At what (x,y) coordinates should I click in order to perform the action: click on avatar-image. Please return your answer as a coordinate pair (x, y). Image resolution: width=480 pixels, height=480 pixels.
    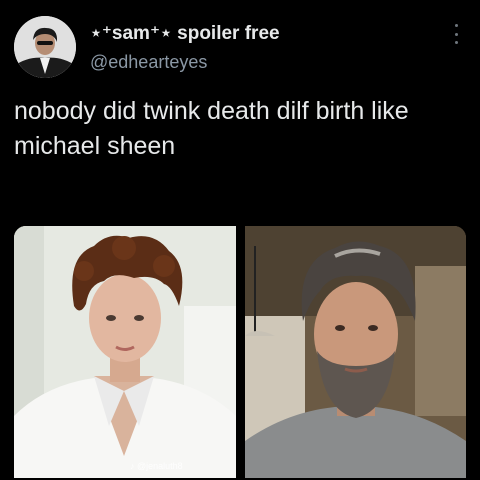
    Looking at the image, I should click on (45, 47).